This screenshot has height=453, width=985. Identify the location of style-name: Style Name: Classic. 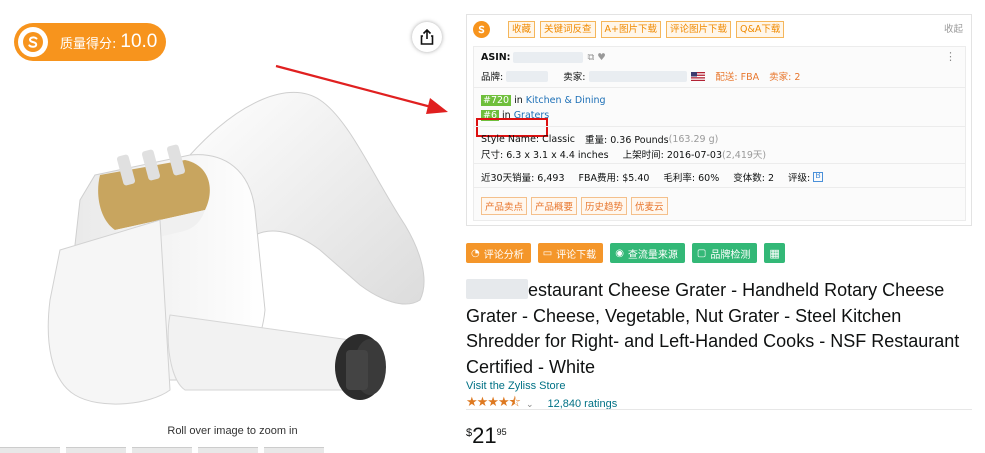
(528, 139).